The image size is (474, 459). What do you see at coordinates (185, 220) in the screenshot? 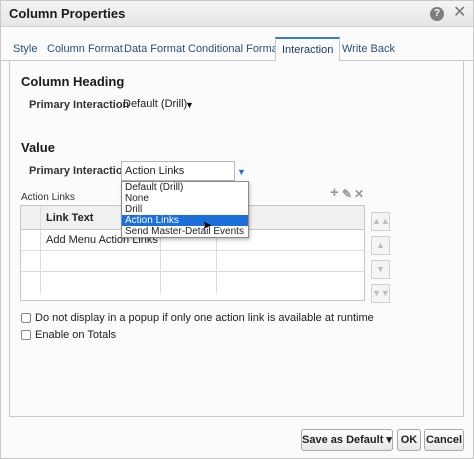
I see `dropdown-option-action-links: Action Links` at bounding box center [185, 220].